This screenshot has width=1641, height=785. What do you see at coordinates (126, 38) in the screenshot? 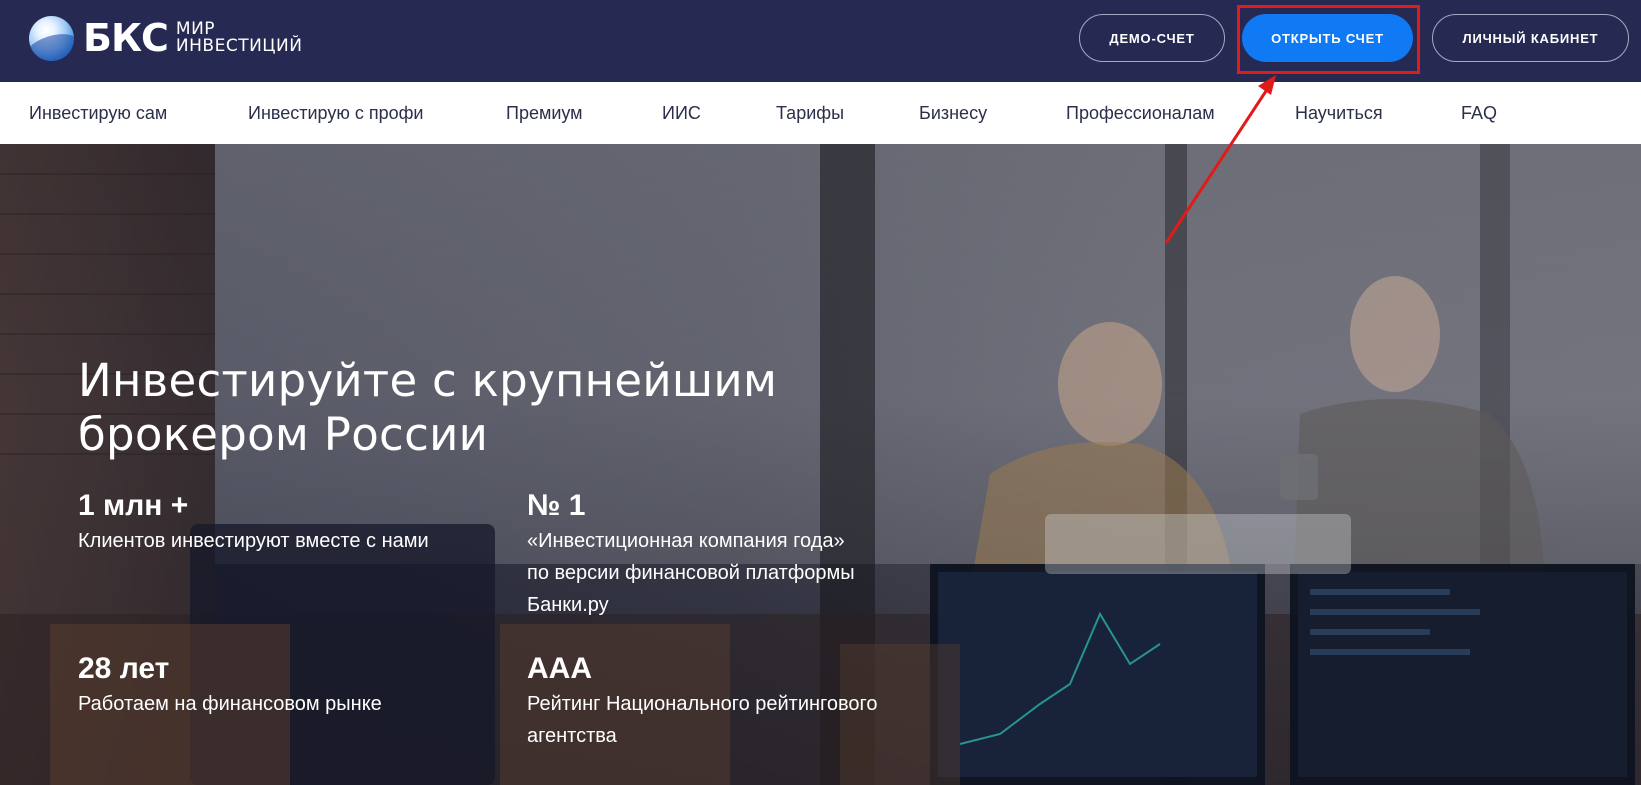
I see `logo-brand: БКС` at bounding box center [126, 38].